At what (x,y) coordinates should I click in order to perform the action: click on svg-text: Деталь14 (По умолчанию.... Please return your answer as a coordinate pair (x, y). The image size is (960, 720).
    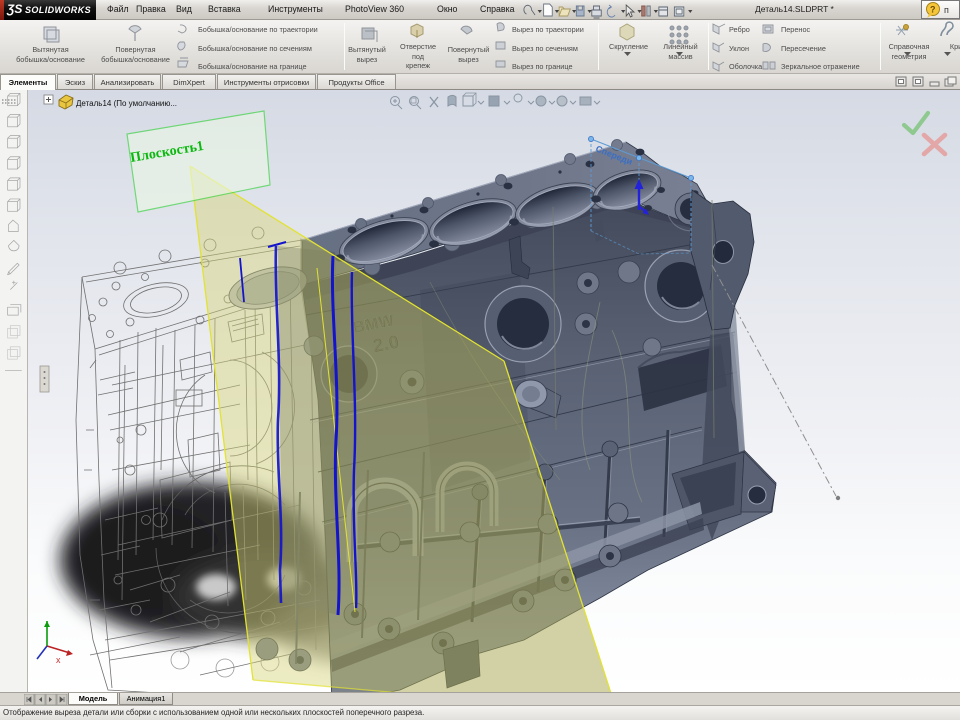
    Looking at the image, I should click on (126, 103).